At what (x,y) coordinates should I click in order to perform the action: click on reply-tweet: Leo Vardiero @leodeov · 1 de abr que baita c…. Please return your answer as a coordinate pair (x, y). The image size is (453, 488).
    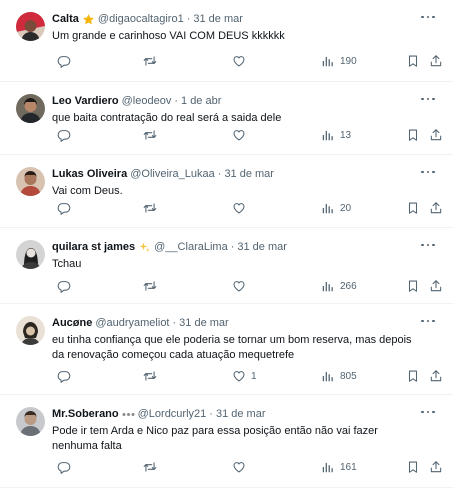
    Looking at the image, I should click on (226, 118).